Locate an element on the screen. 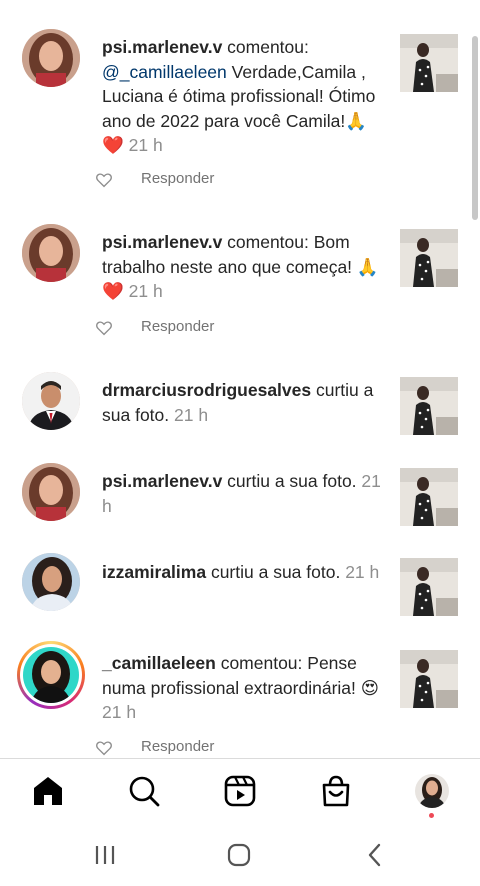 The height and width of the screenshot is (886, 480). notification-text: izzamiralima curtiu a sua foto. 21 h is located at coordinates (243, 572).